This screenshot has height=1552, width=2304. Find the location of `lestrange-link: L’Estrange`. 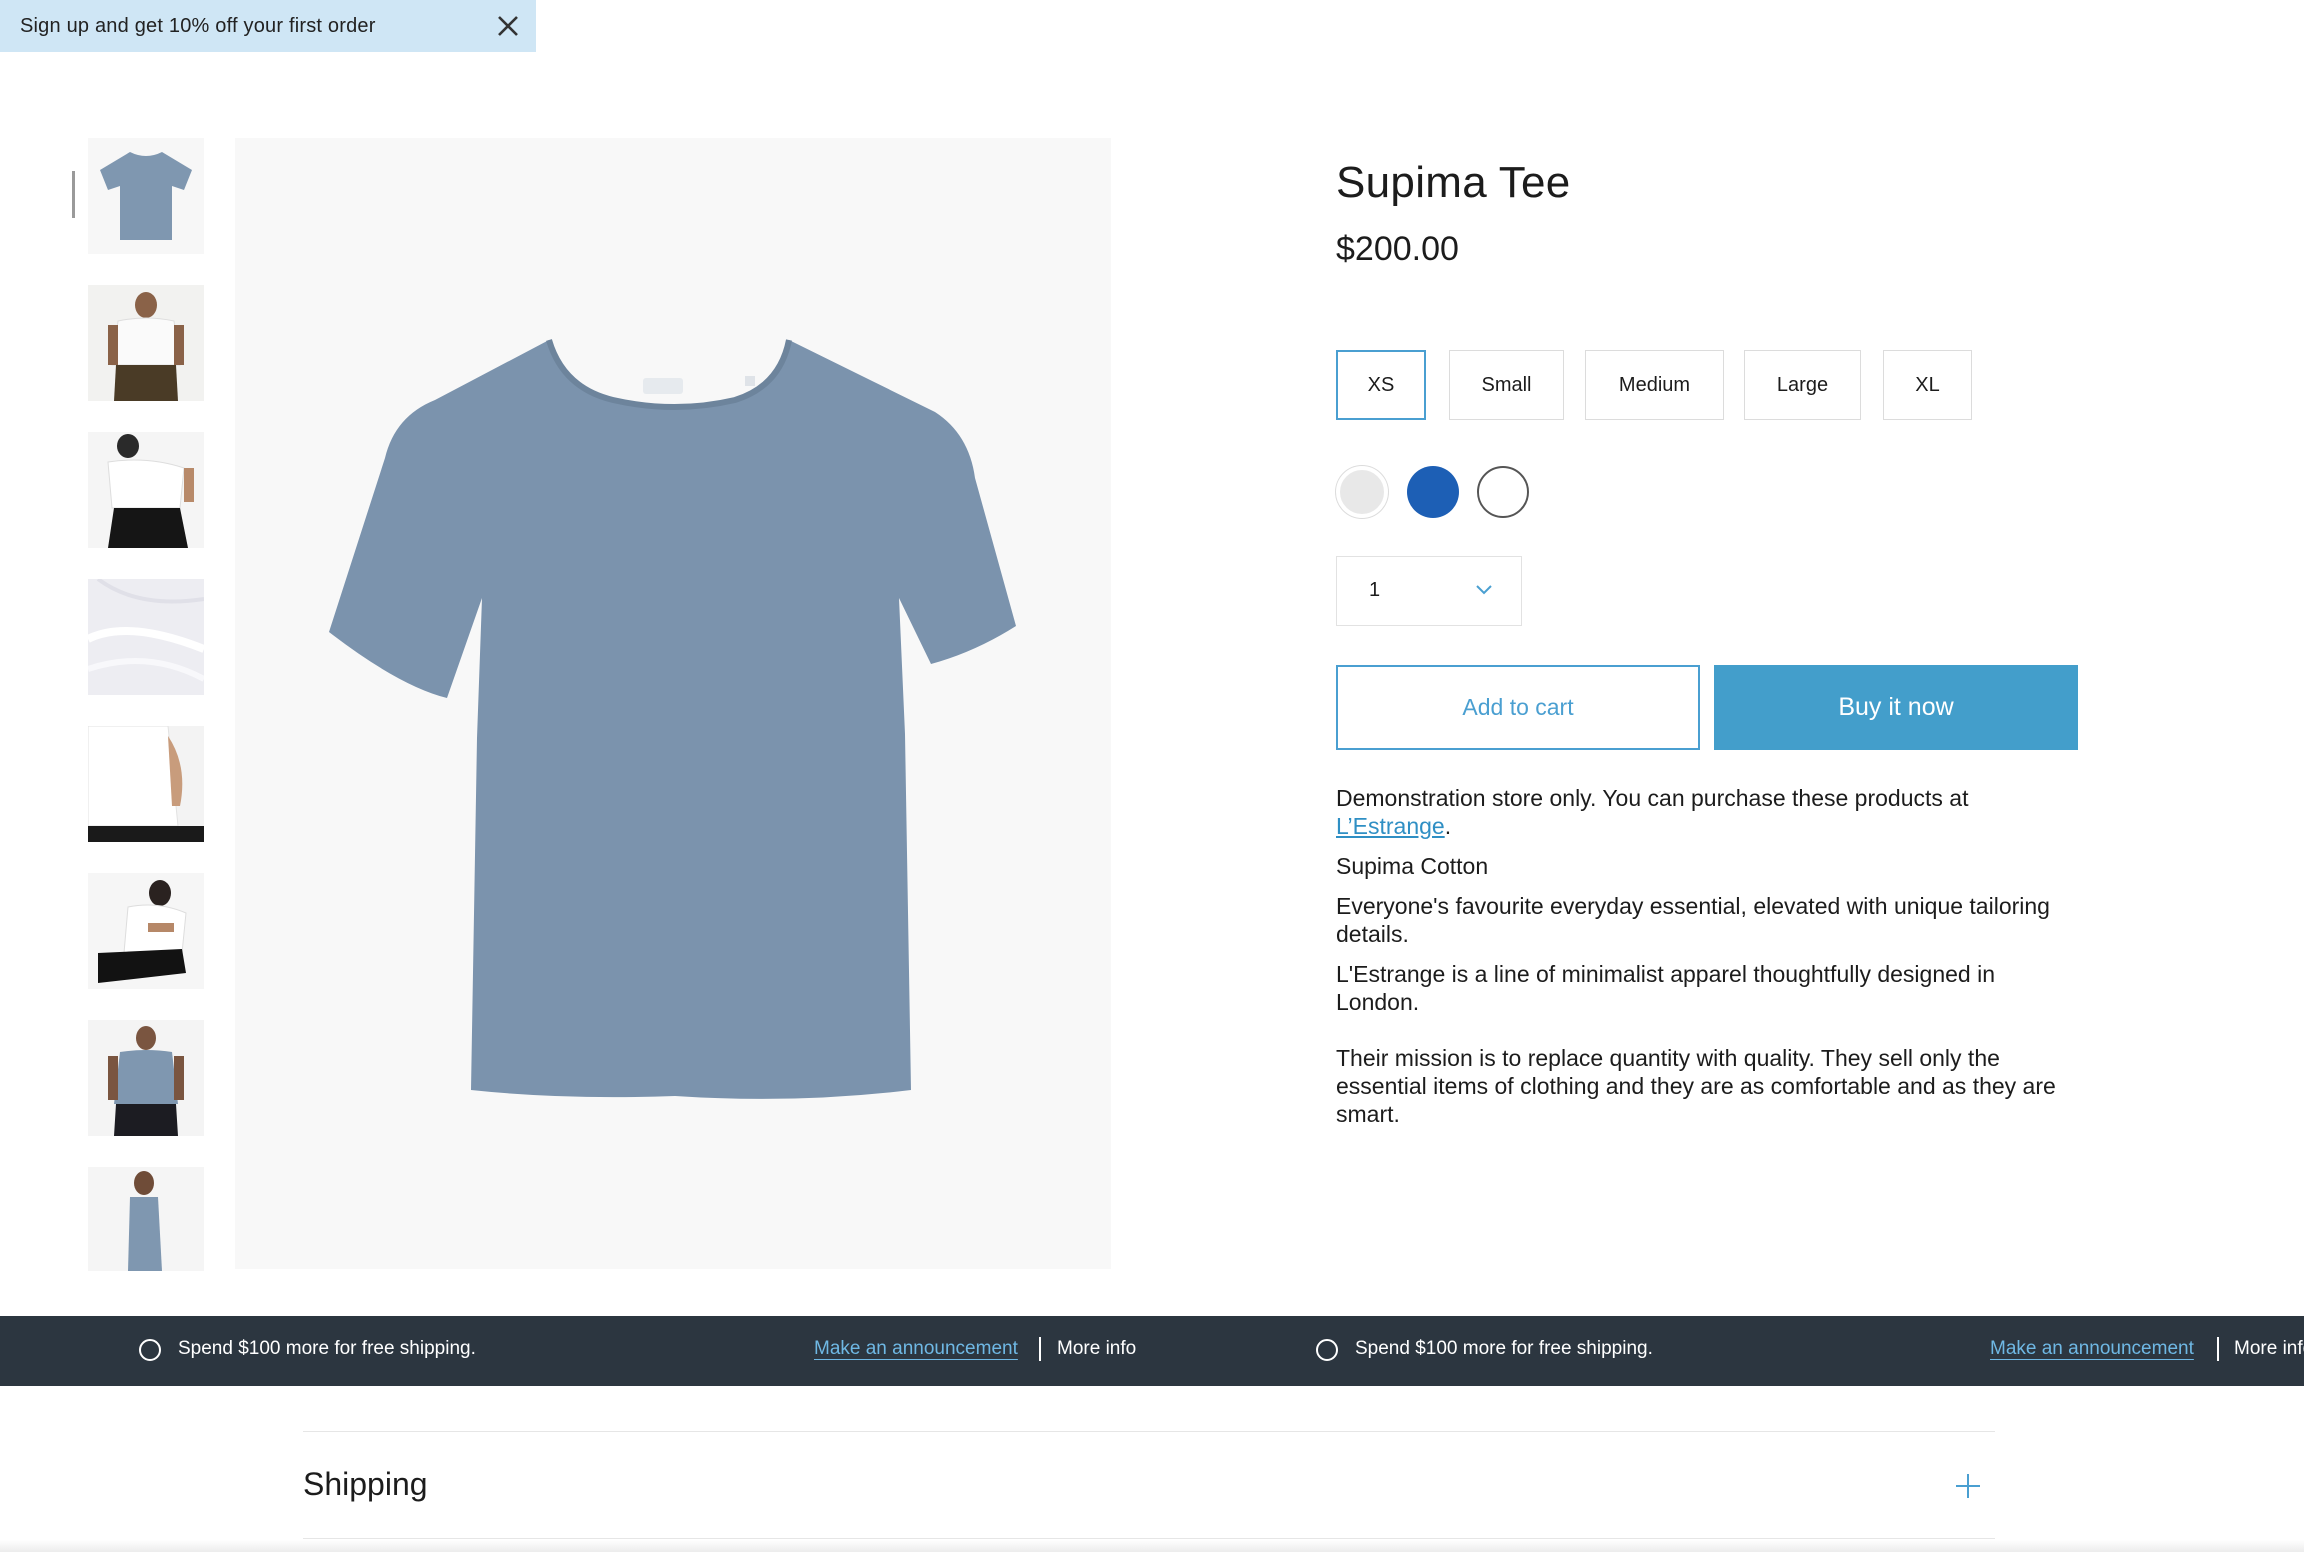

lestrange-link: L’Estrange is located at coordinates (1390, 826).